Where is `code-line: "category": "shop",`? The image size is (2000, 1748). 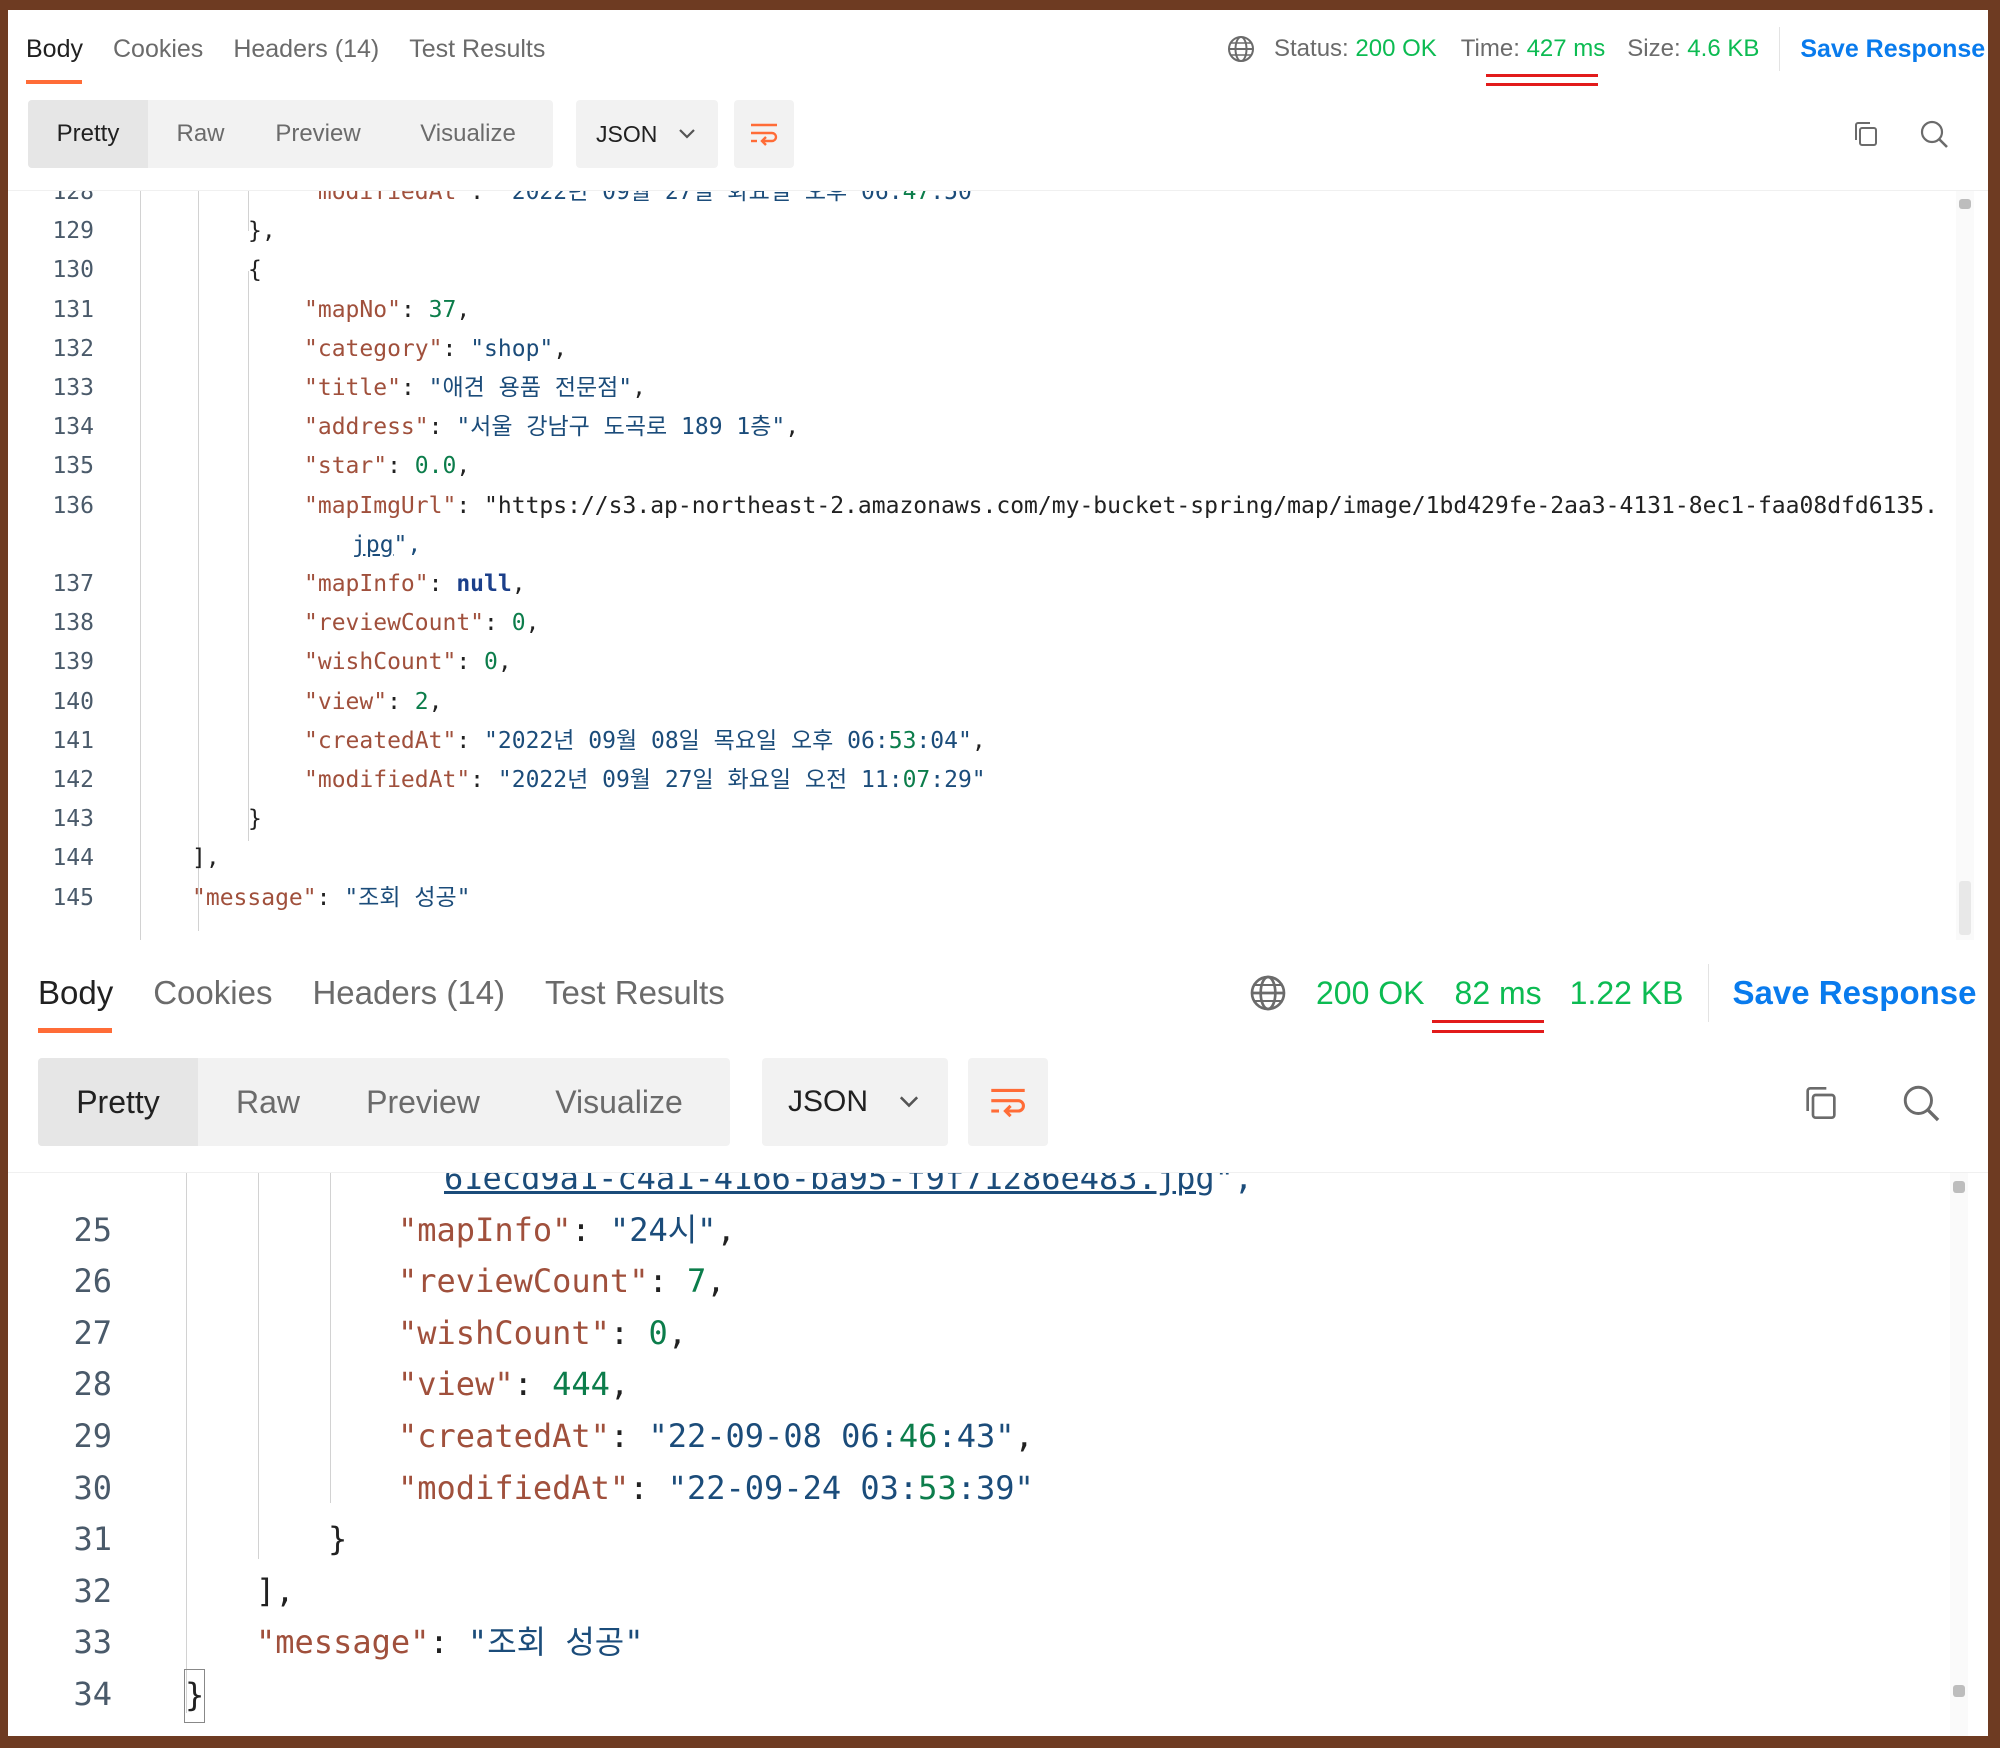
code-line: "category": "shop", is located at coordinates (436, 348).